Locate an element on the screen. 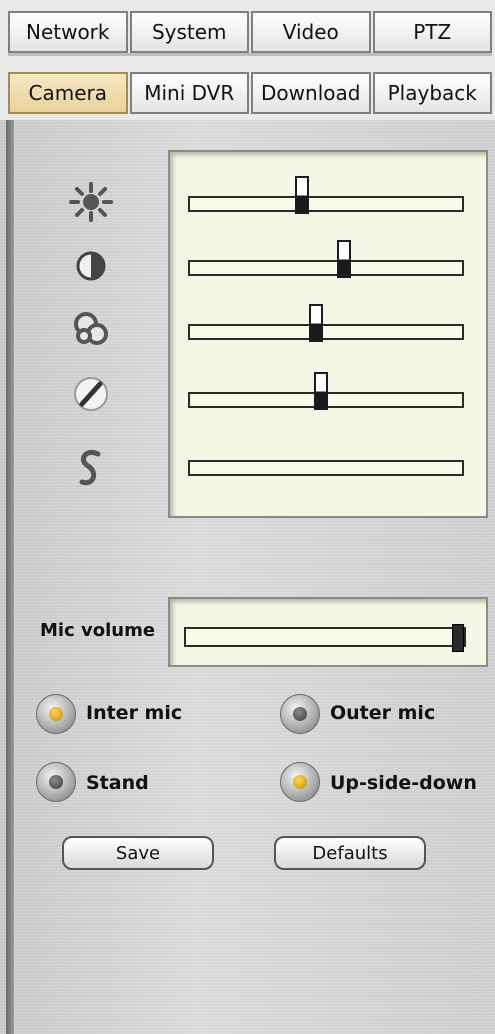 The image size is (495, 1034). mic-volume-panel is located at coordinates (328, 632).